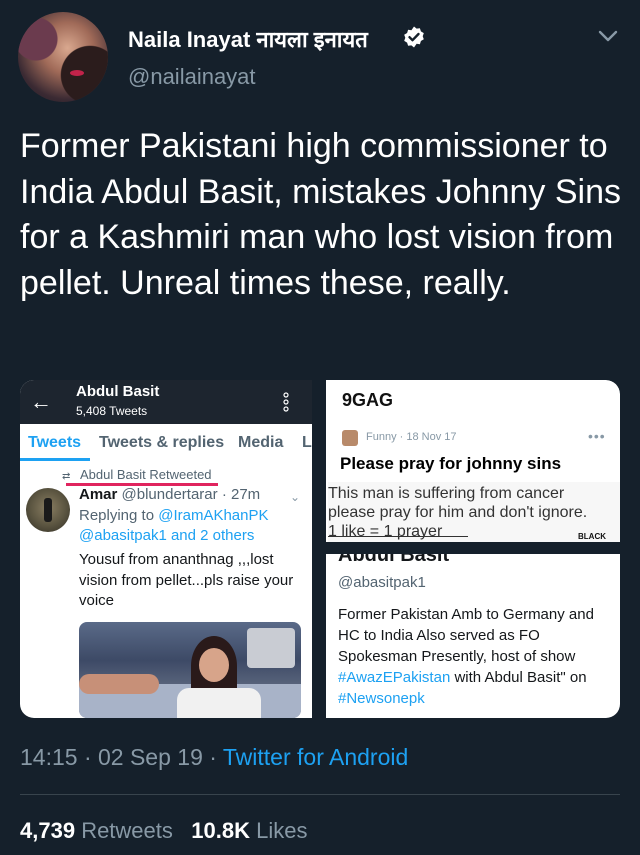  I want to click on tweet-timestamp: 14:15 · 02 Sep 19 · Twitter for Android, so click(214, 757).